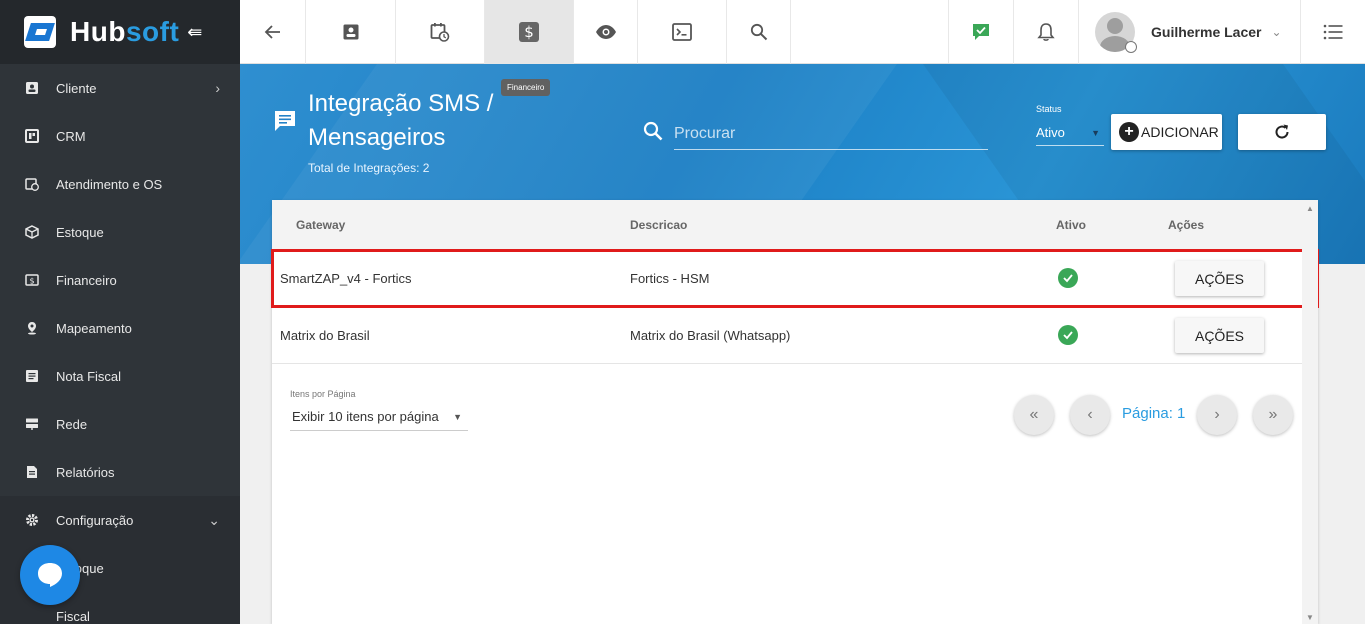 The image size is (1365, 624). What do you see at coordinates (320, 225) in the screenshot?
I see `column-gateway: Gateway` at bounding box center [320, 225].